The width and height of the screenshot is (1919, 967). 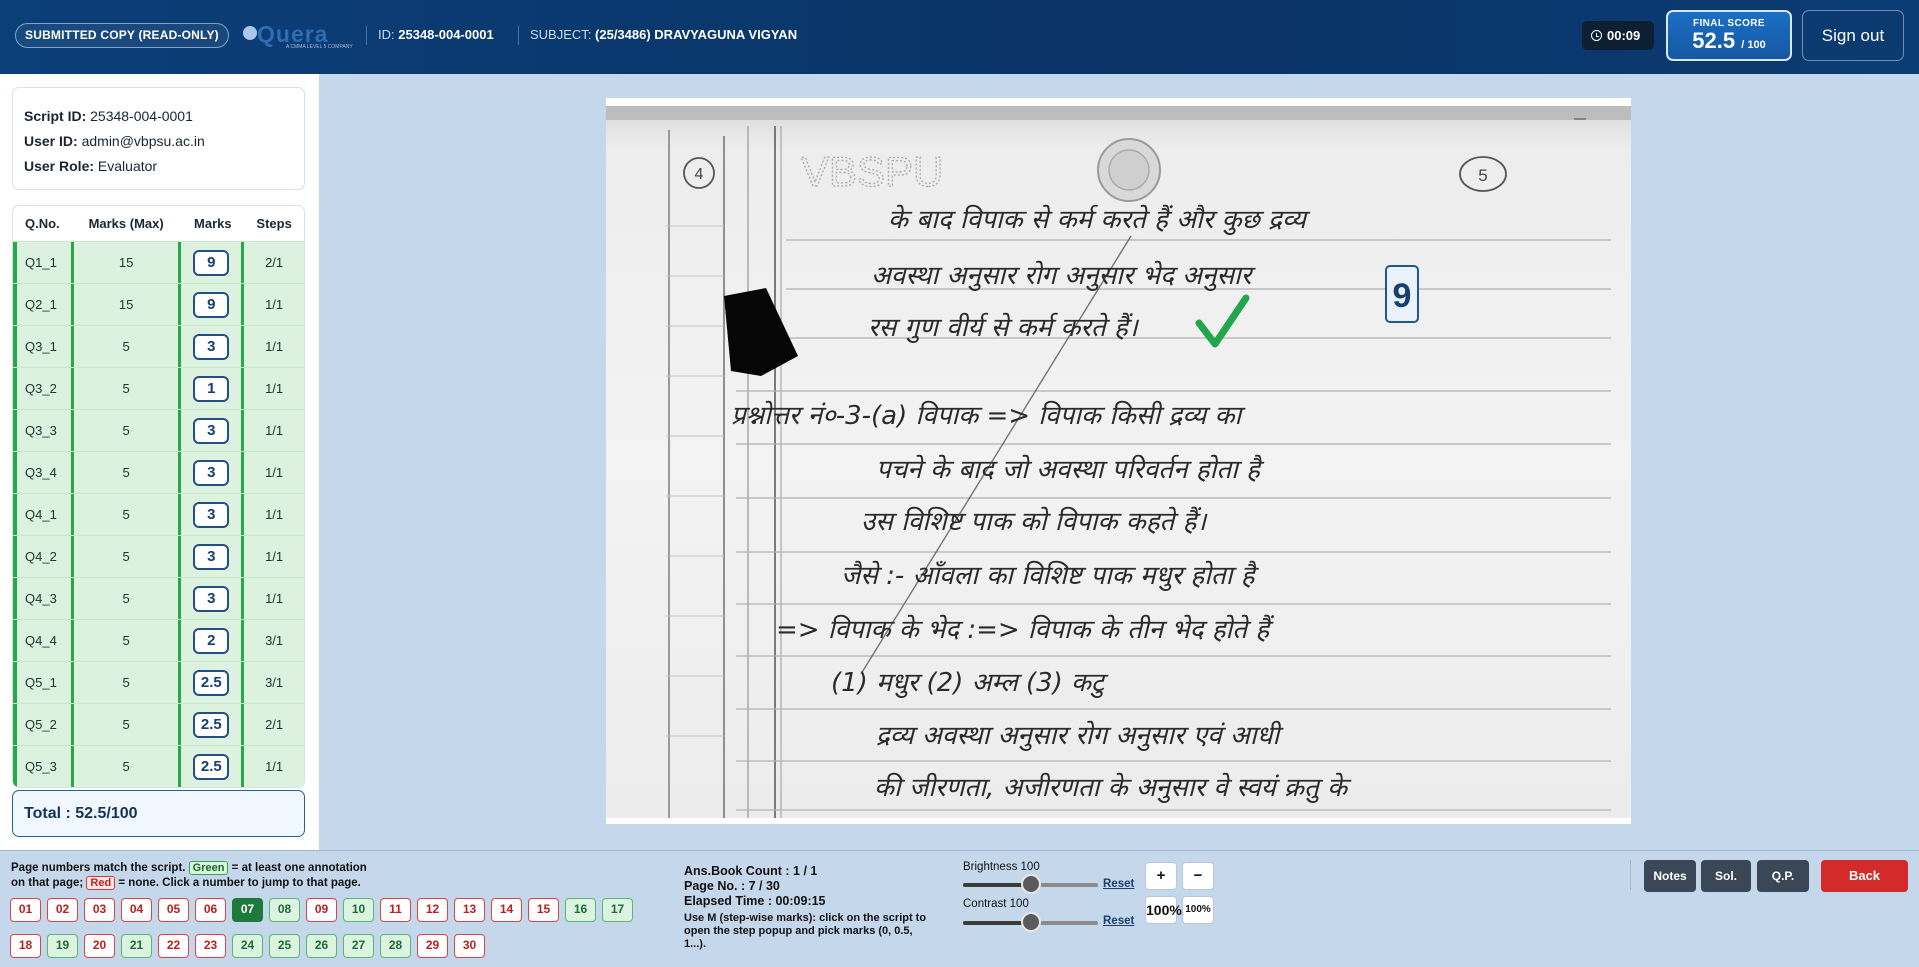 What do you see at coordinates (321, 910) in the screenshot?
I see `page-jump-button: 09` at bounding box center [321, 910].